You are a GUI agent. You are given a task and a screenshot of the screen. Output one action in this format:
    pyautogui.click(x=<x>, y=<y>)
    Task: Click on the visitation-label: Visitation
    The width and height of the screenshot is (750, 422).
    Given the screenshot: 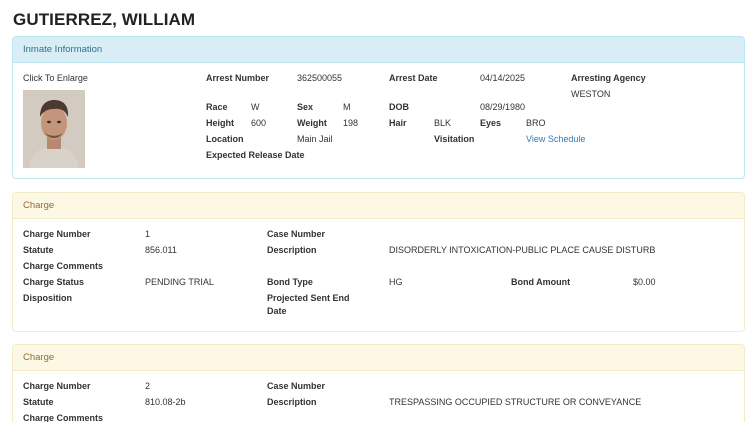 What is the action you would take?
    pyautogui.click(x=454, y=139)
    